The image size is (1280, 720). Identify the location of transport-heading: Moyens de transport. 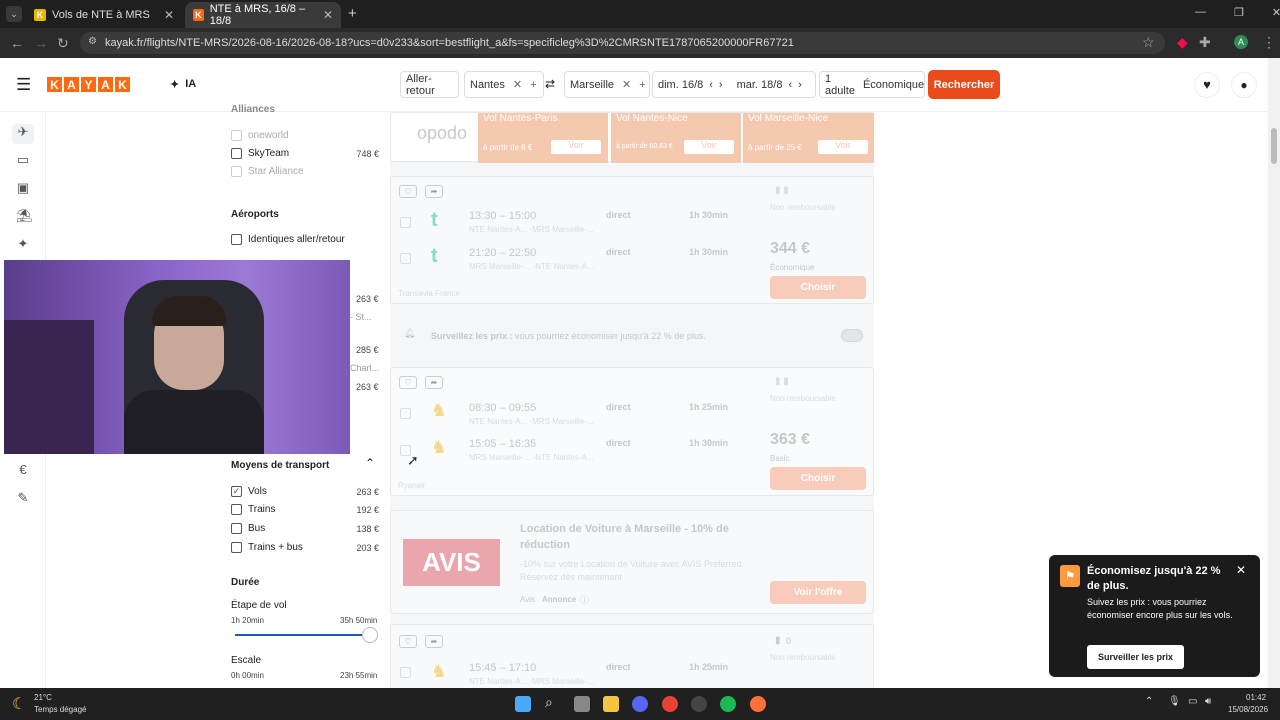
(280, 465).